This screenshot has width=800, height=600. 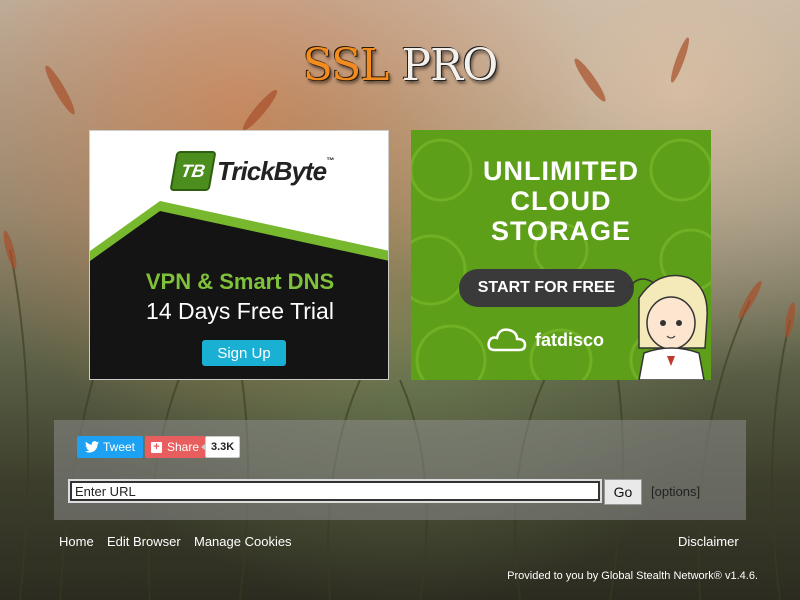 I want to click on share-button: + Share, so click(x=175, y=447).